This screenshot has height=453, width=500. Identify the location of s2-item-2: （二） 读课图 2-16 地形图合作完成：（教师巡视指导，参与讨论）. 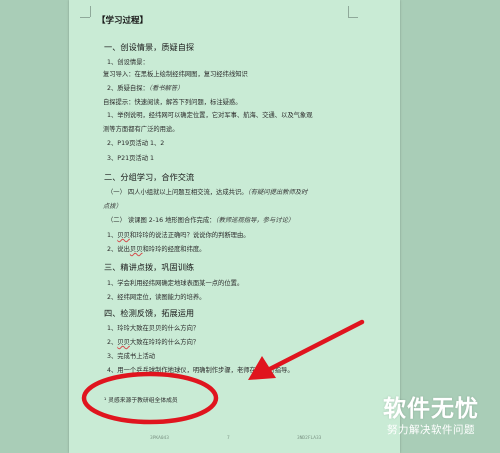
(200, 221).